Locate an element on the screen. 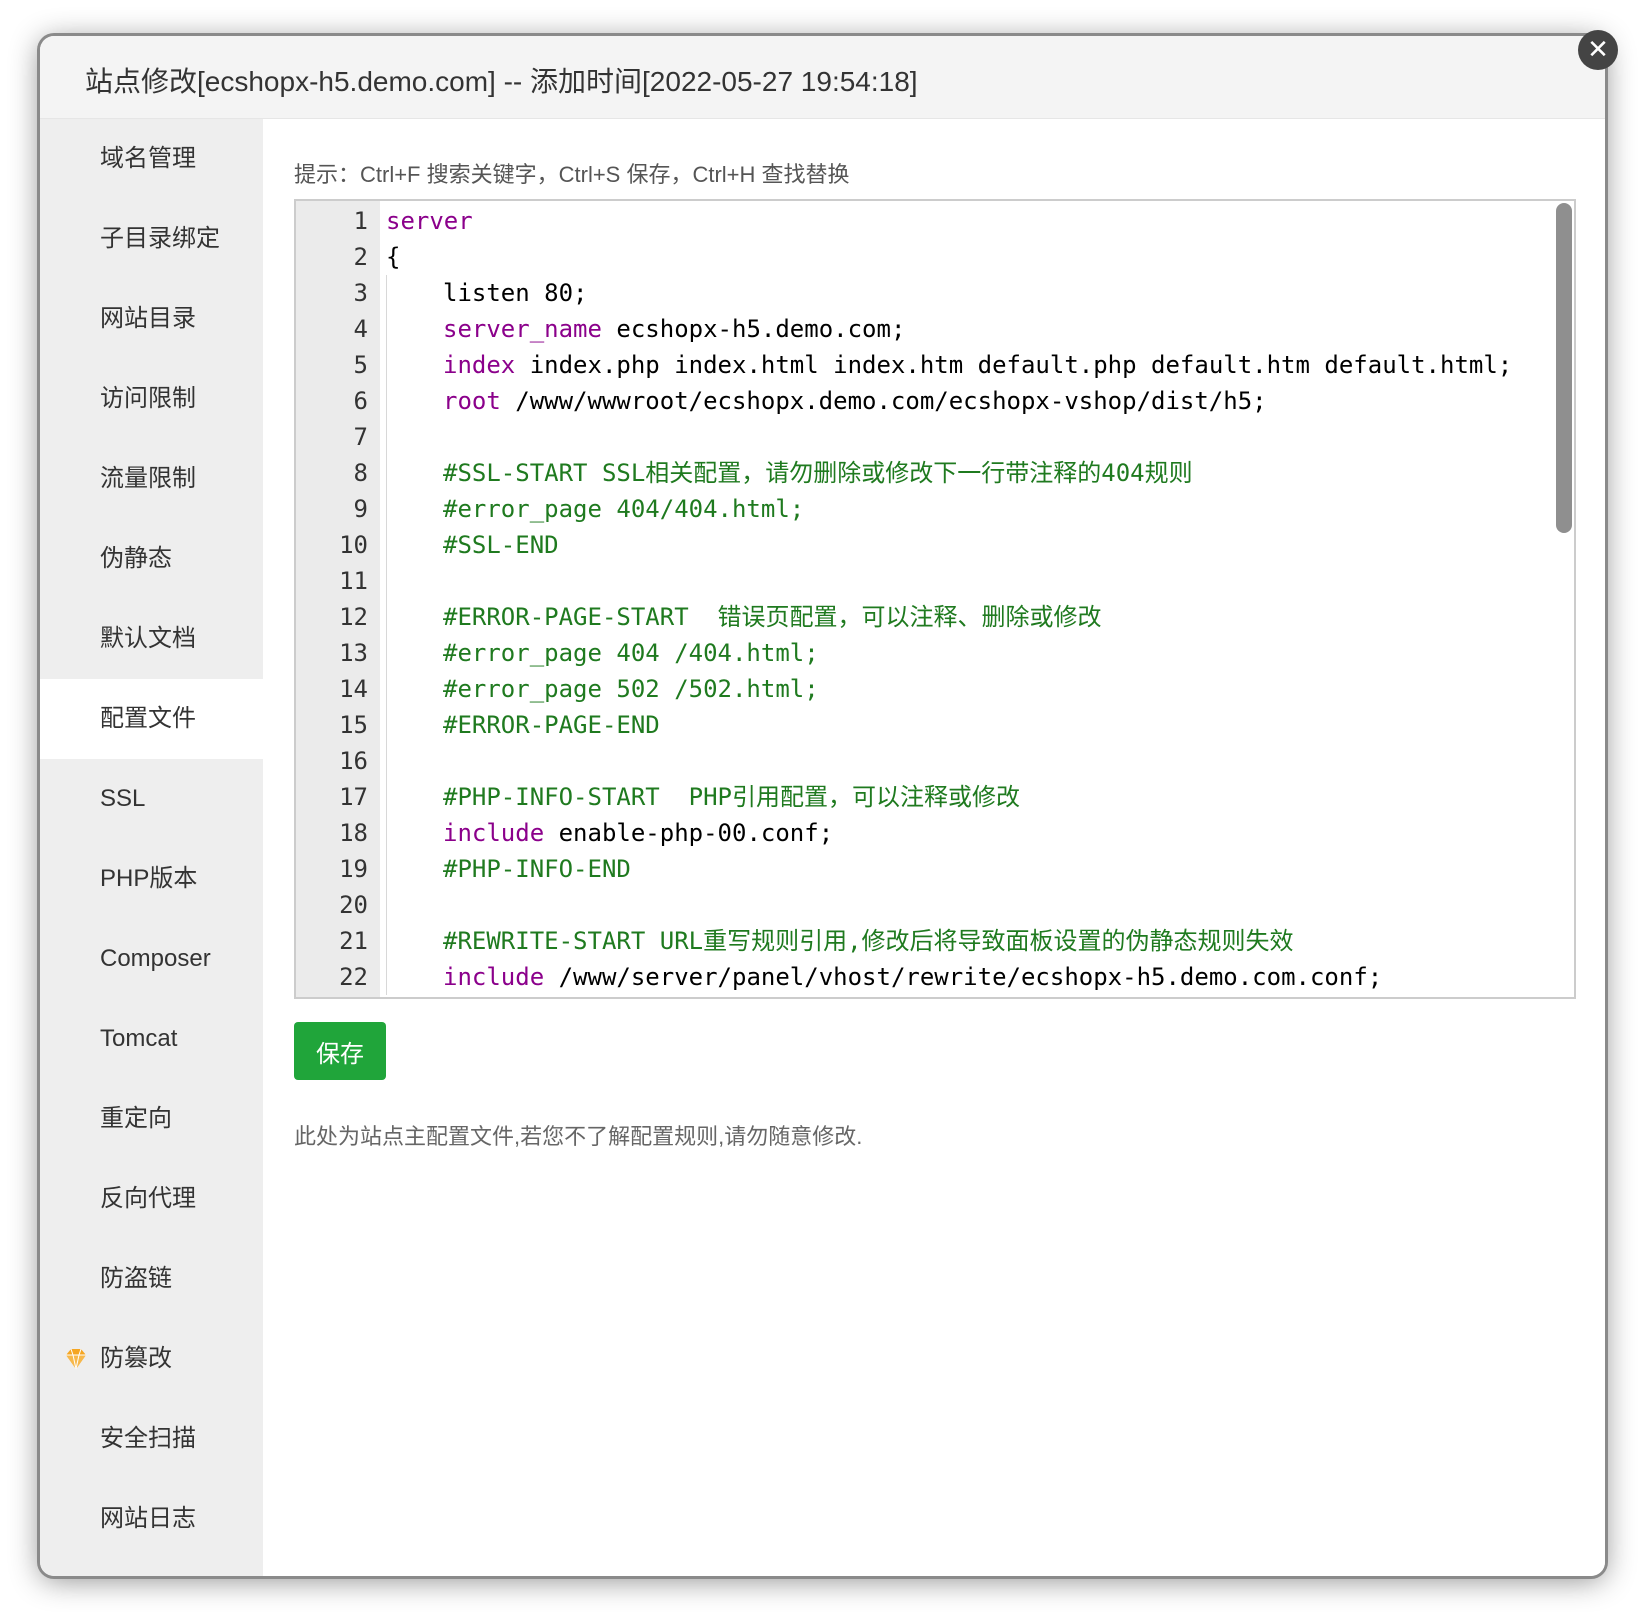  sidebar-item-label: 防盗链 is located at coordinates (136, 1278).